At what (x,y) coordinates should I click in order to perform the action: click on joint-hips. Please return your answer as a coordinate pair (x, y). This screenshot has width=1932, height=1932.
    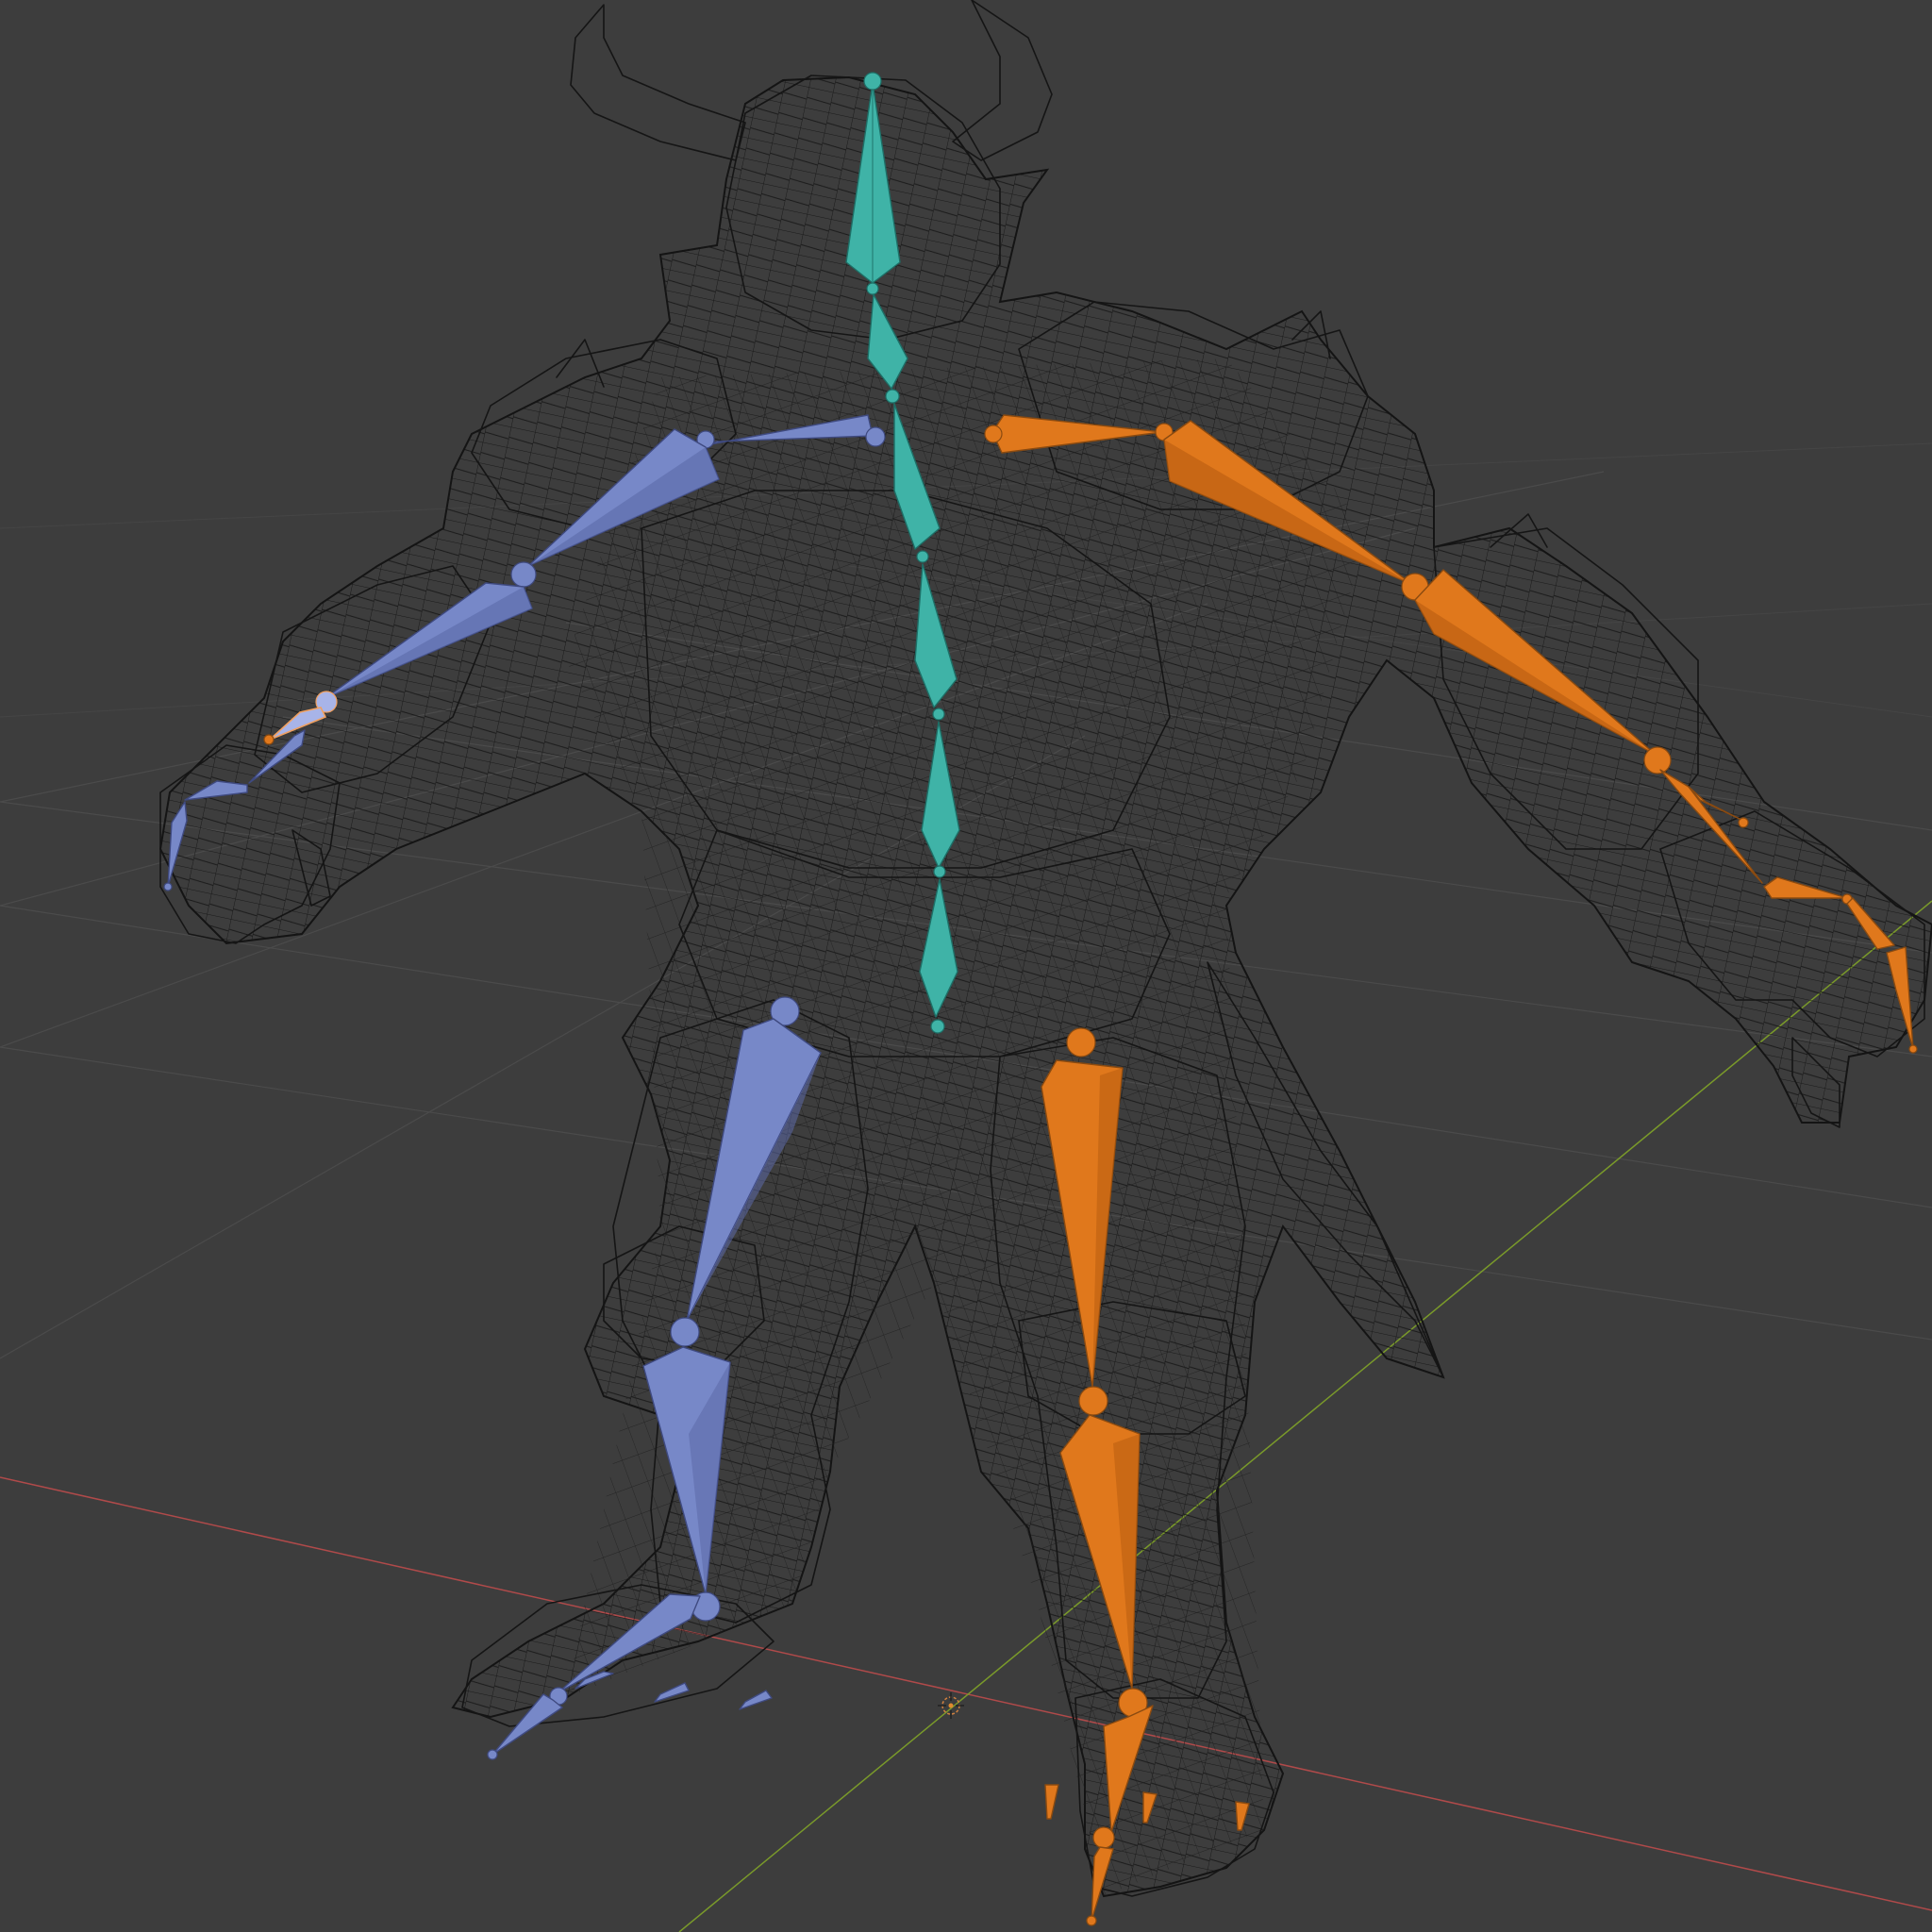
    Looking at the image, I should click on (937, 1027).